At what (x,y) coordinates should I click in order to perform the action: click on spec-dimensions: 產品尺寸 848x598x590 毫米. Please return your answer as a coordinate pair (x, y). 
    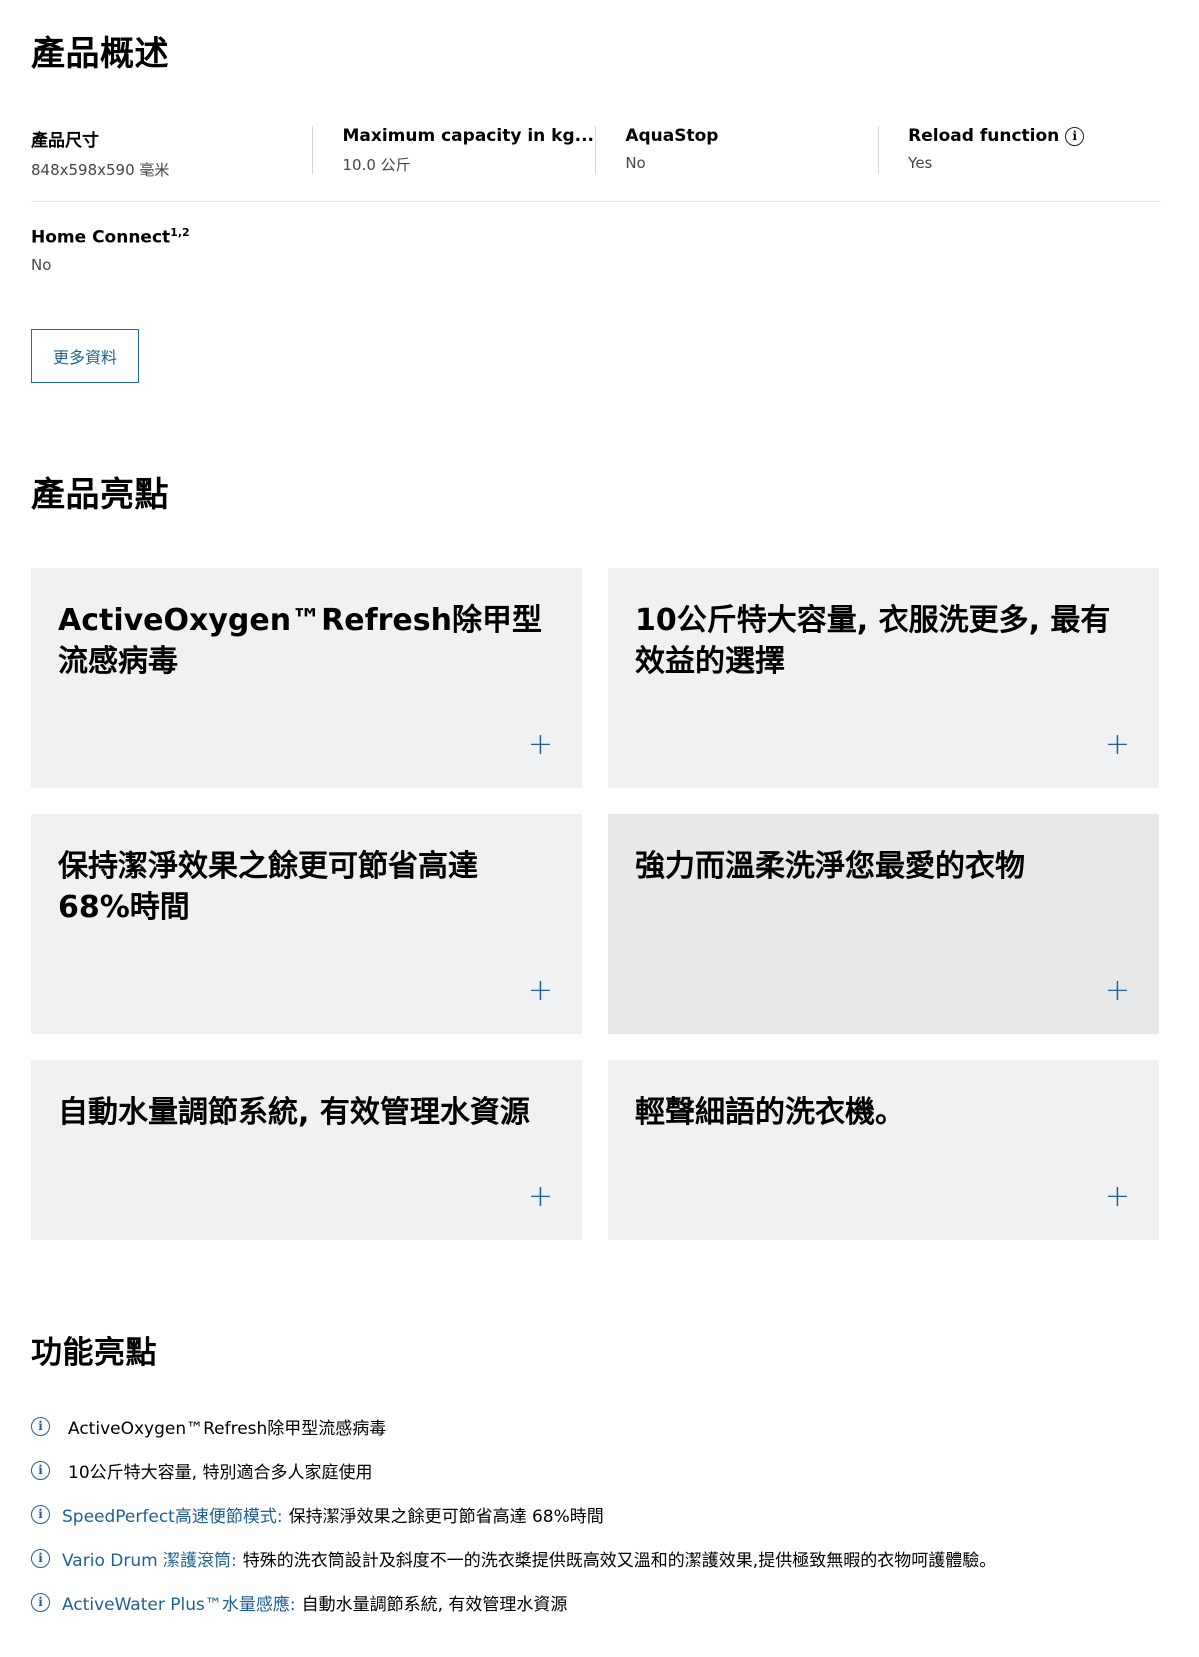
    Looking at the image, I should click on (171, 152).